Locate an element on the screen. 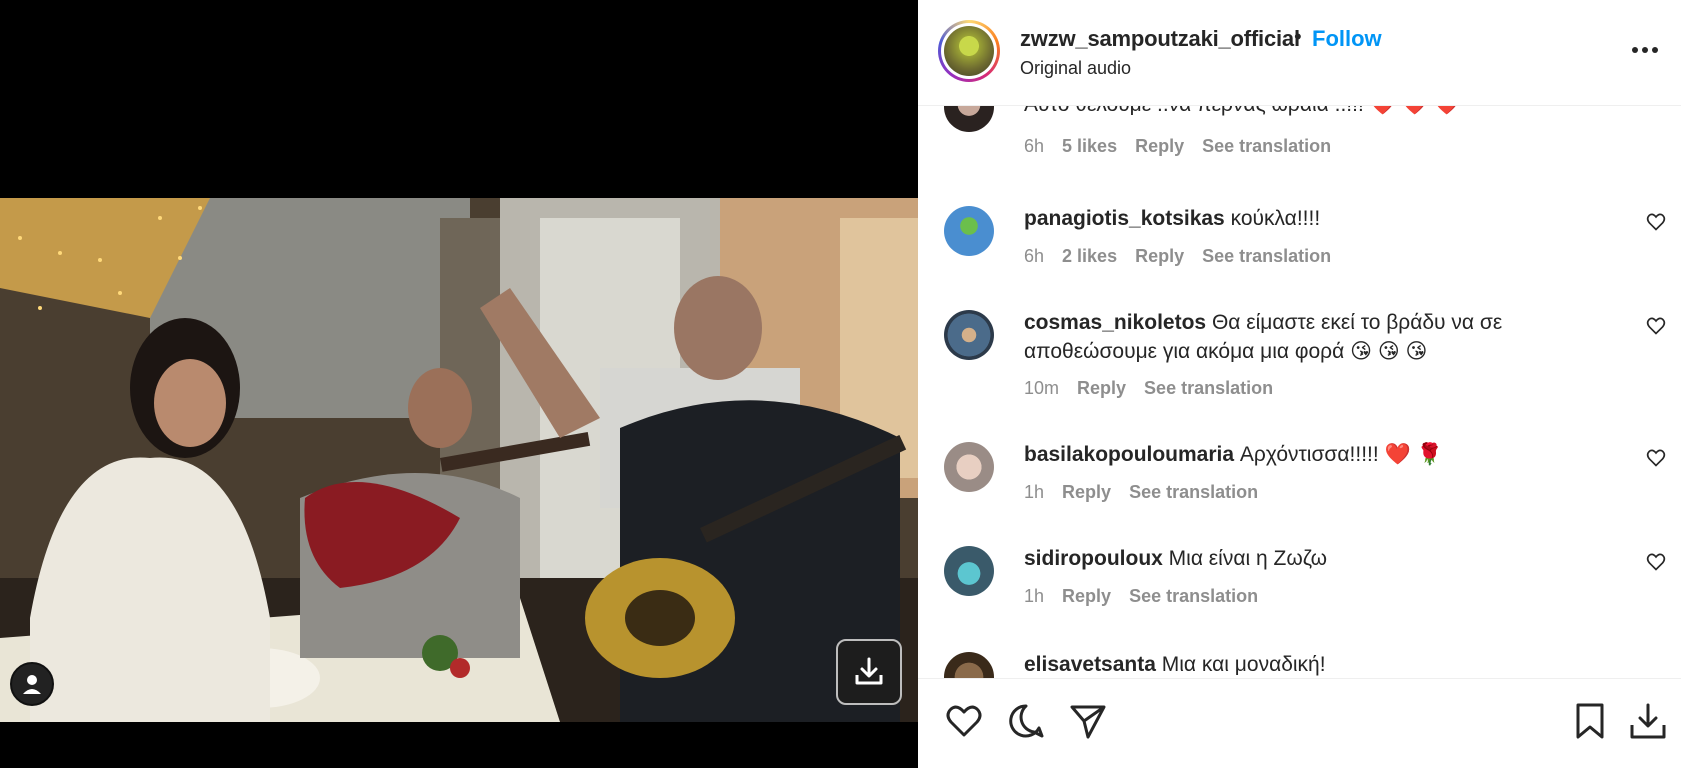 This screenshot has height=768, width=1681. comment-username: panagiotis_kotsikas is located at coordinates (1124, 218).